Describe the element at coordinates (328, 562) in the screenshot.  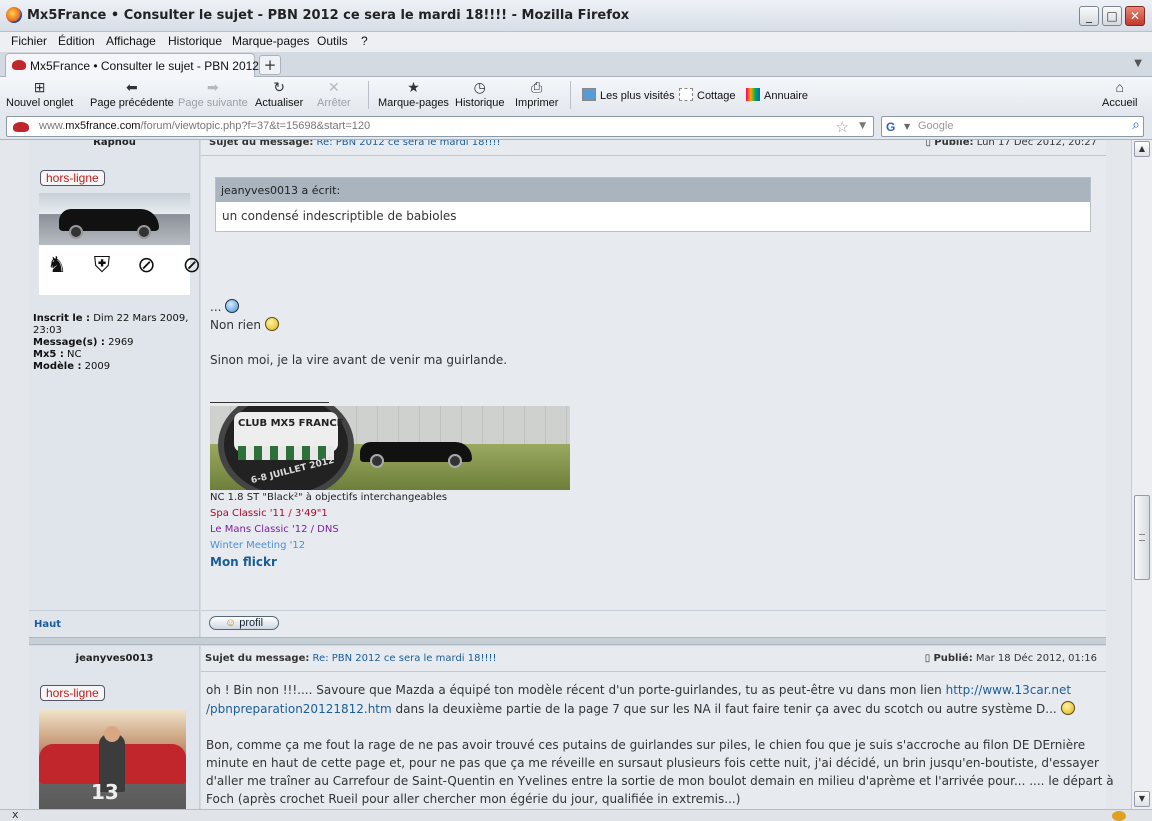
I see `signature-link-flickr: Mon flickr` at that location.